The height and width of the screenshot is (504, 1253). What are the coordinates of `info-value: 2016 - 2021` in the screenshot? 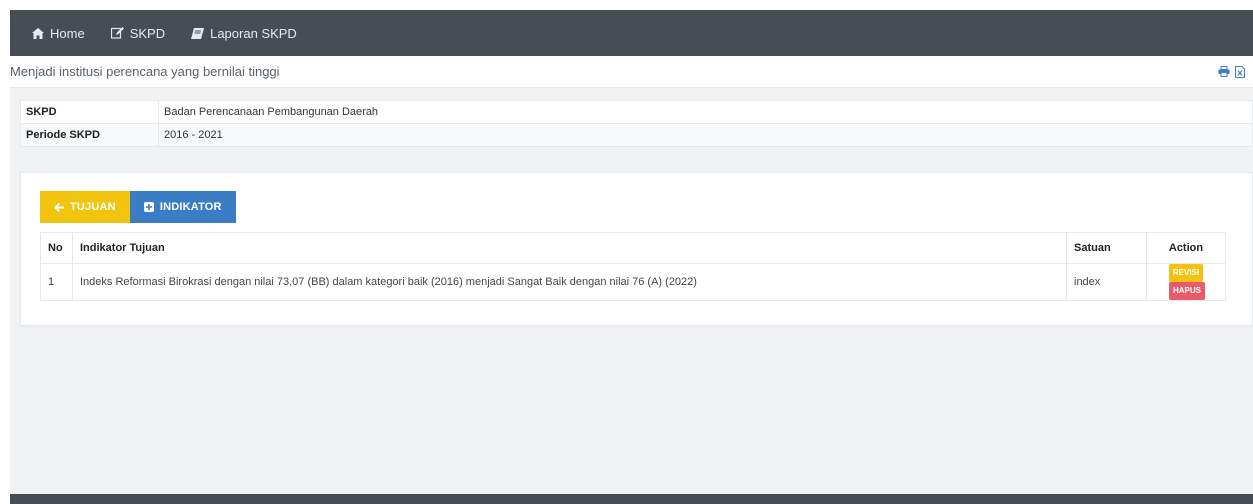 It's located at (705, 135).